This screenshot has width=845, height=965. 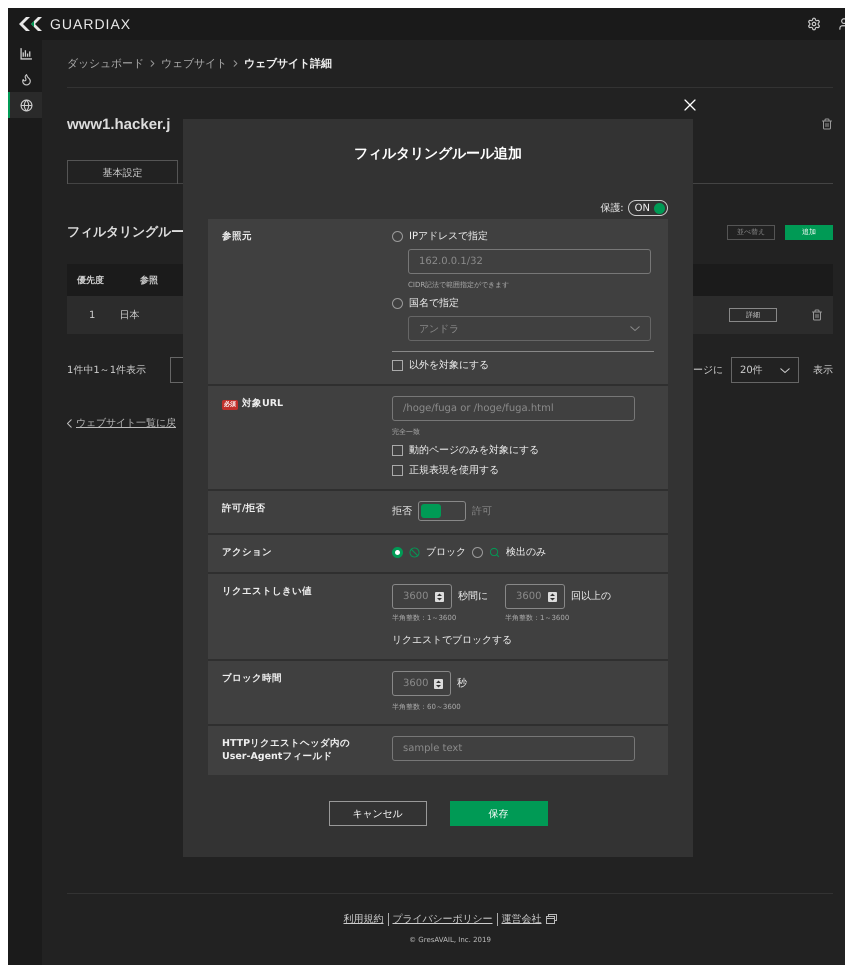 What do you see at coordinates (708, 370) in the screenshot?
I see `per-page-label: ージに` at bounding box center [708, 370].